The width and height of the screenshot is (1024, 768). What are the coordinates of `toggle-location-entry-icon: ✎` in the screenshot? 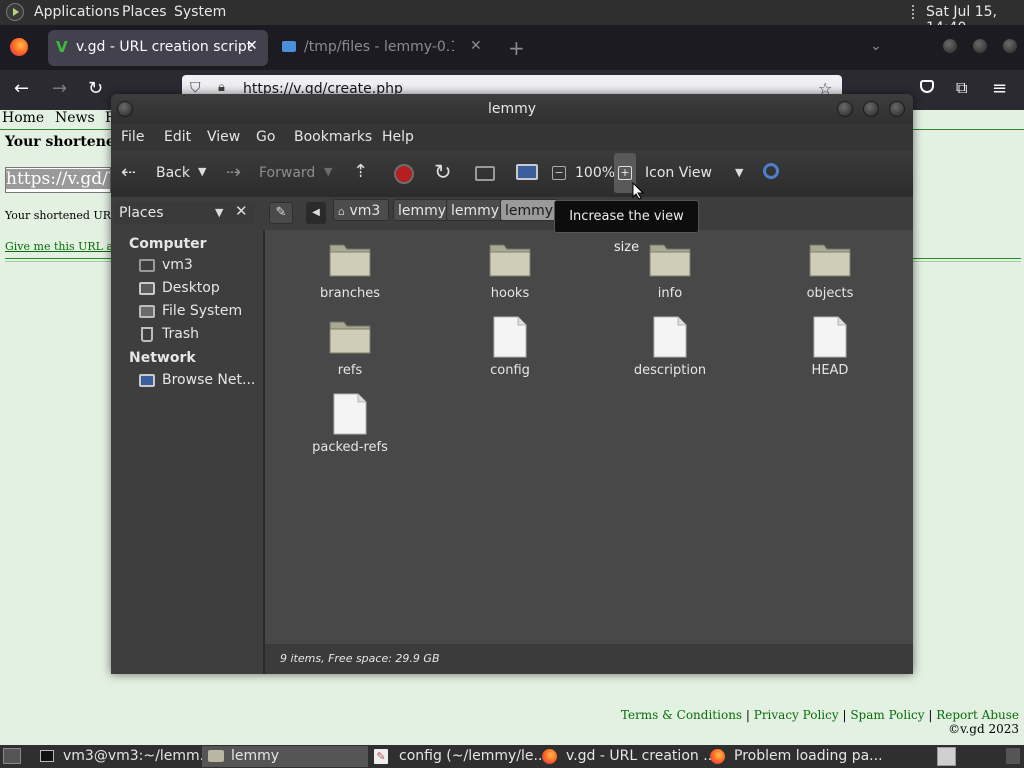 It's located at (281, 213).